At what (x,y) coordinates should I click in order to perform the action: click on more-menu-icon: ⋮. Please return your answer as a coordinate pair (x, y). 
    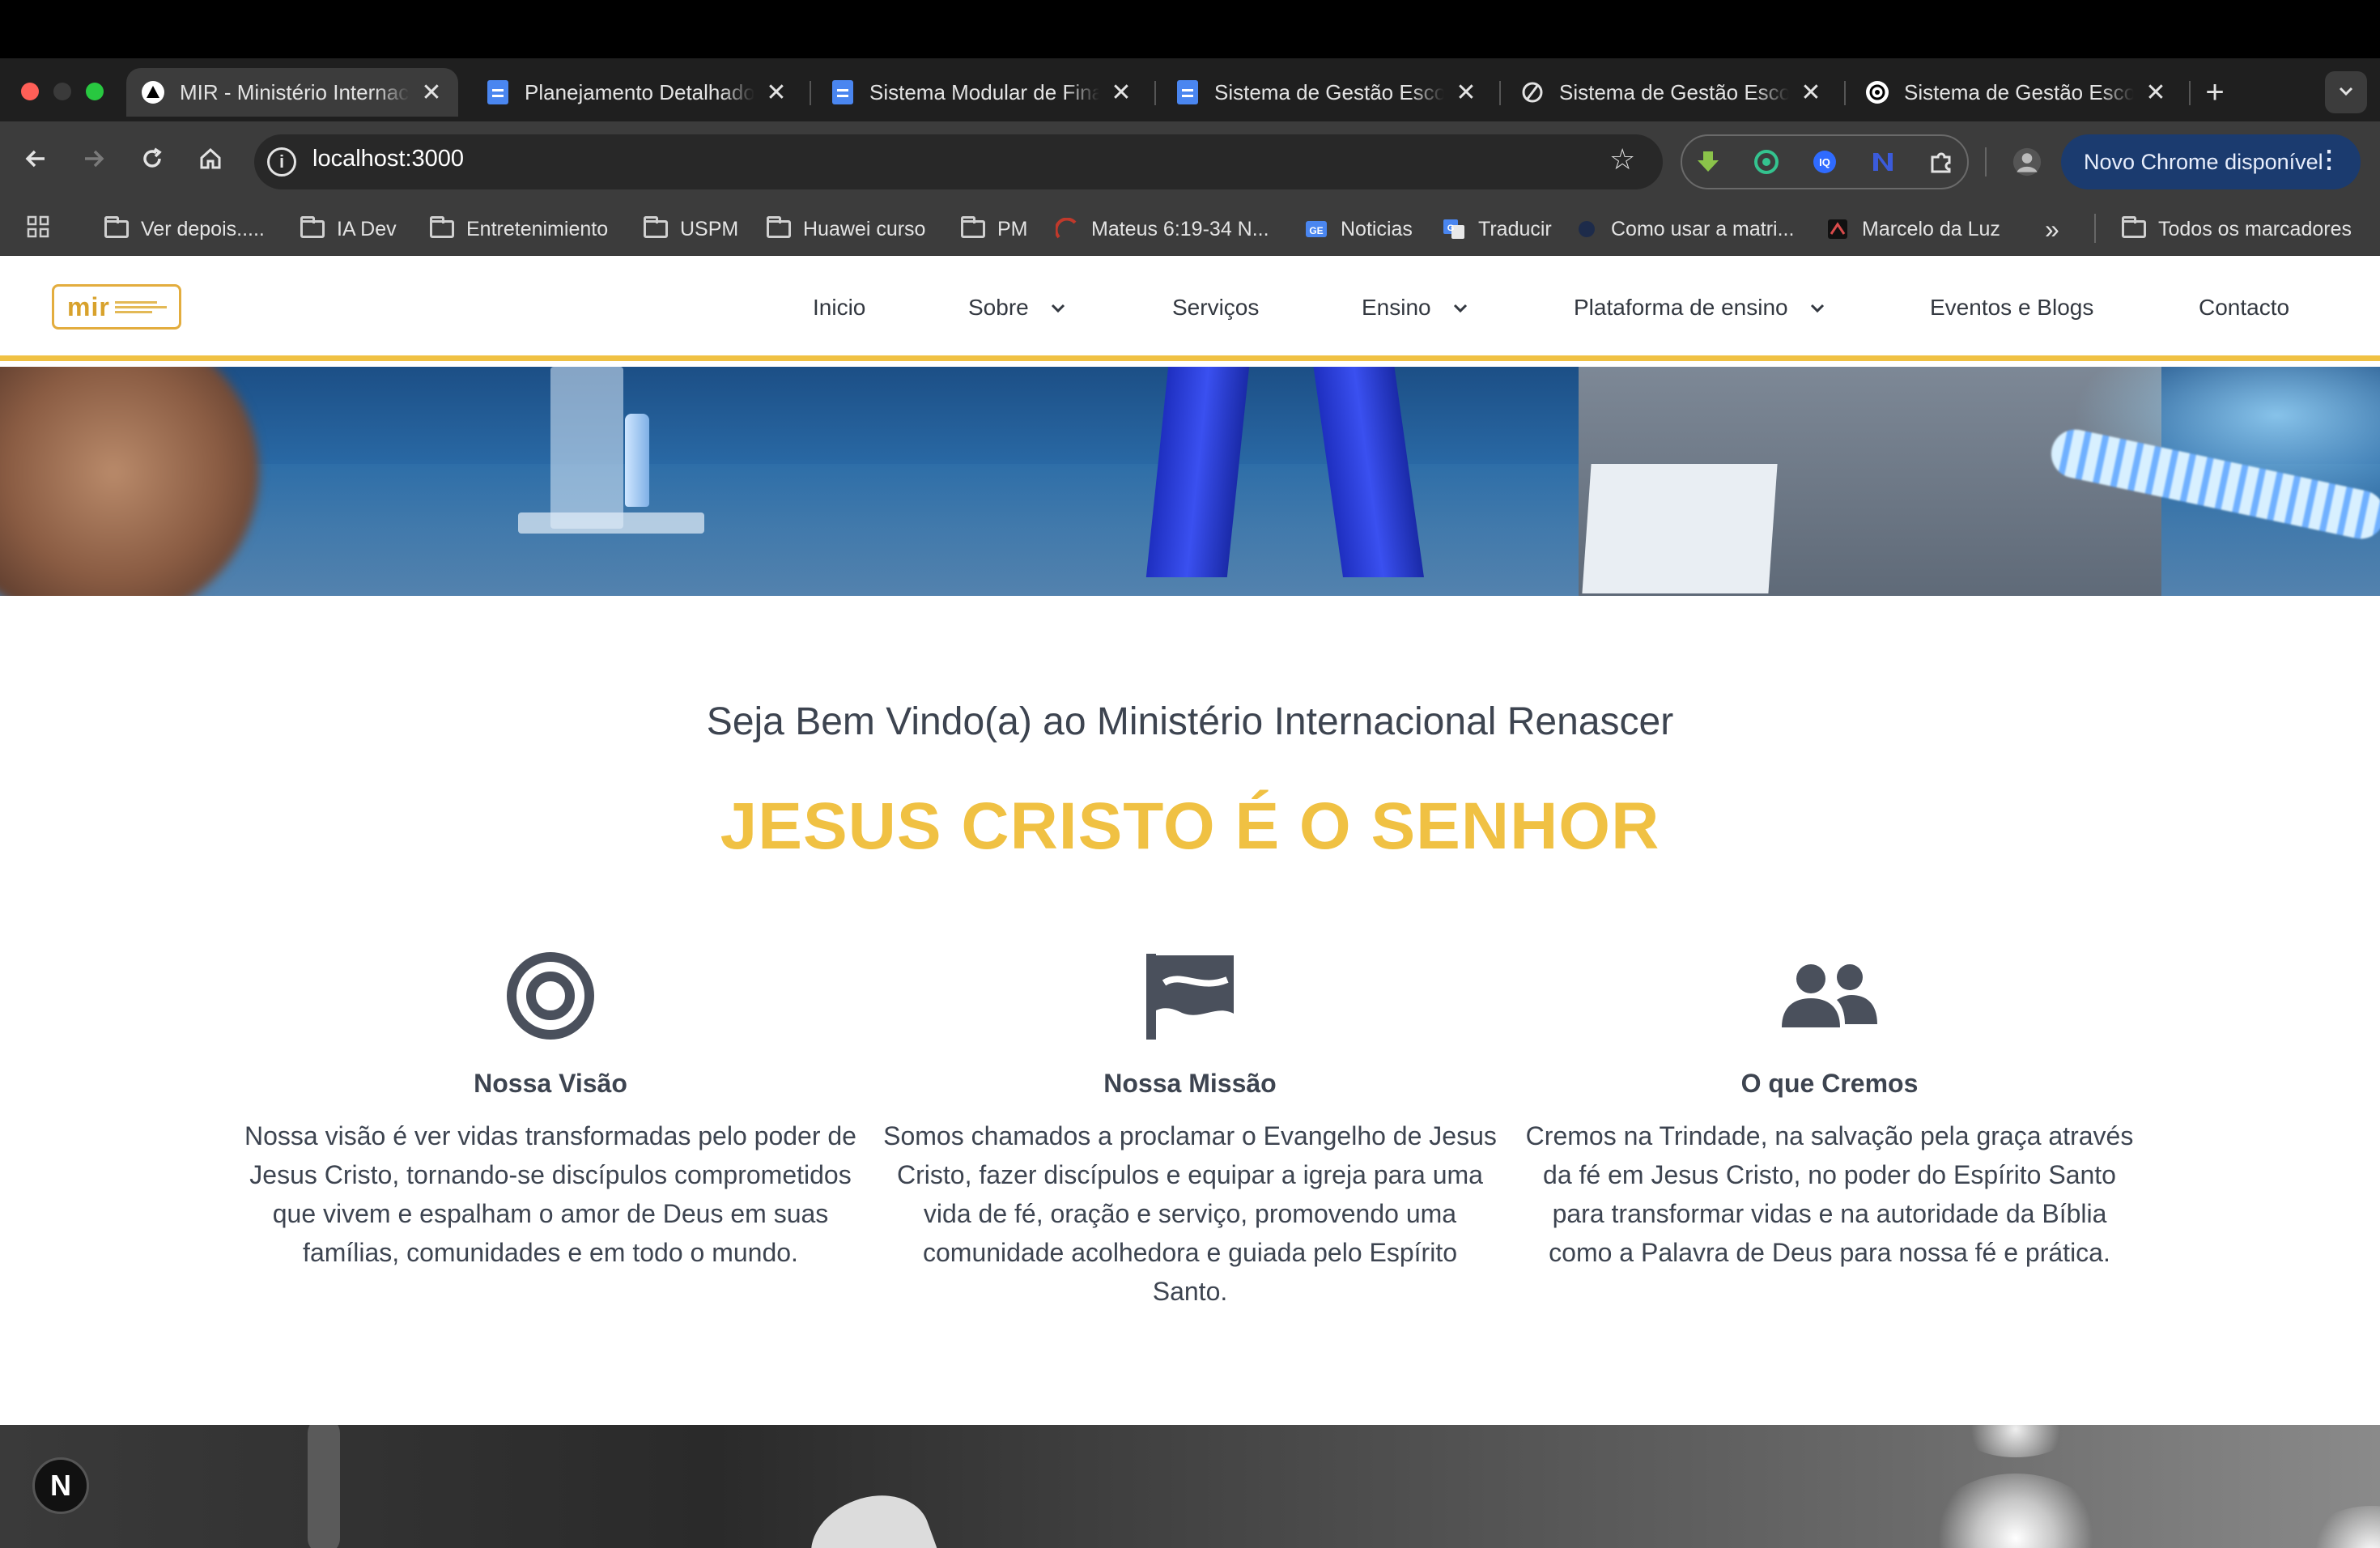
    Looking at the image, I should click on (2329, 160).